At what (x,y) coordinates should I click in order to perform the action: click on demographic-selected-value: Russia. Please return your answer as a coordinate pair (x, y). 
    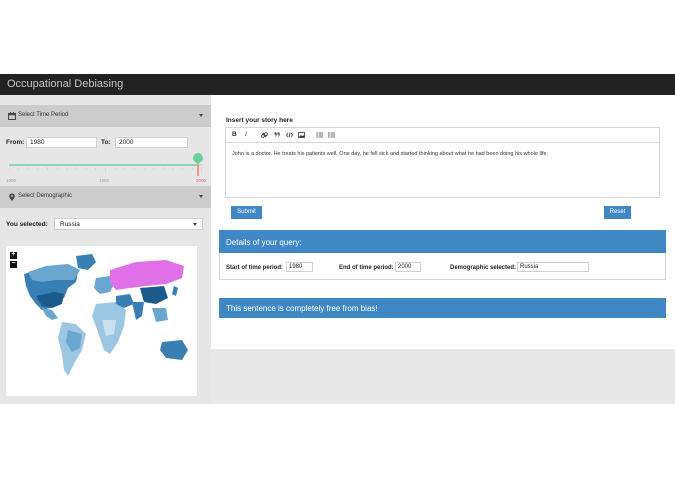
    Looking at the image, I should click on (553, 267).